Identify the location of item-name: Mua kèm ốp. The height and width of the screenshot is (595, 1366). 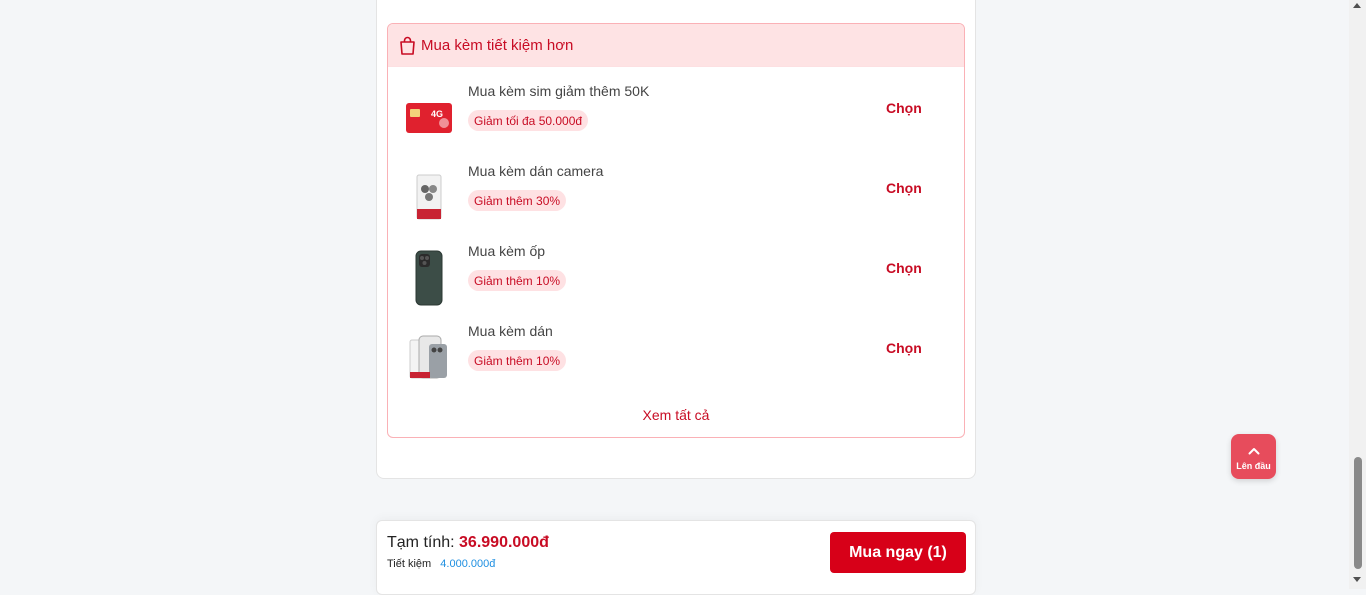
(507, 251).